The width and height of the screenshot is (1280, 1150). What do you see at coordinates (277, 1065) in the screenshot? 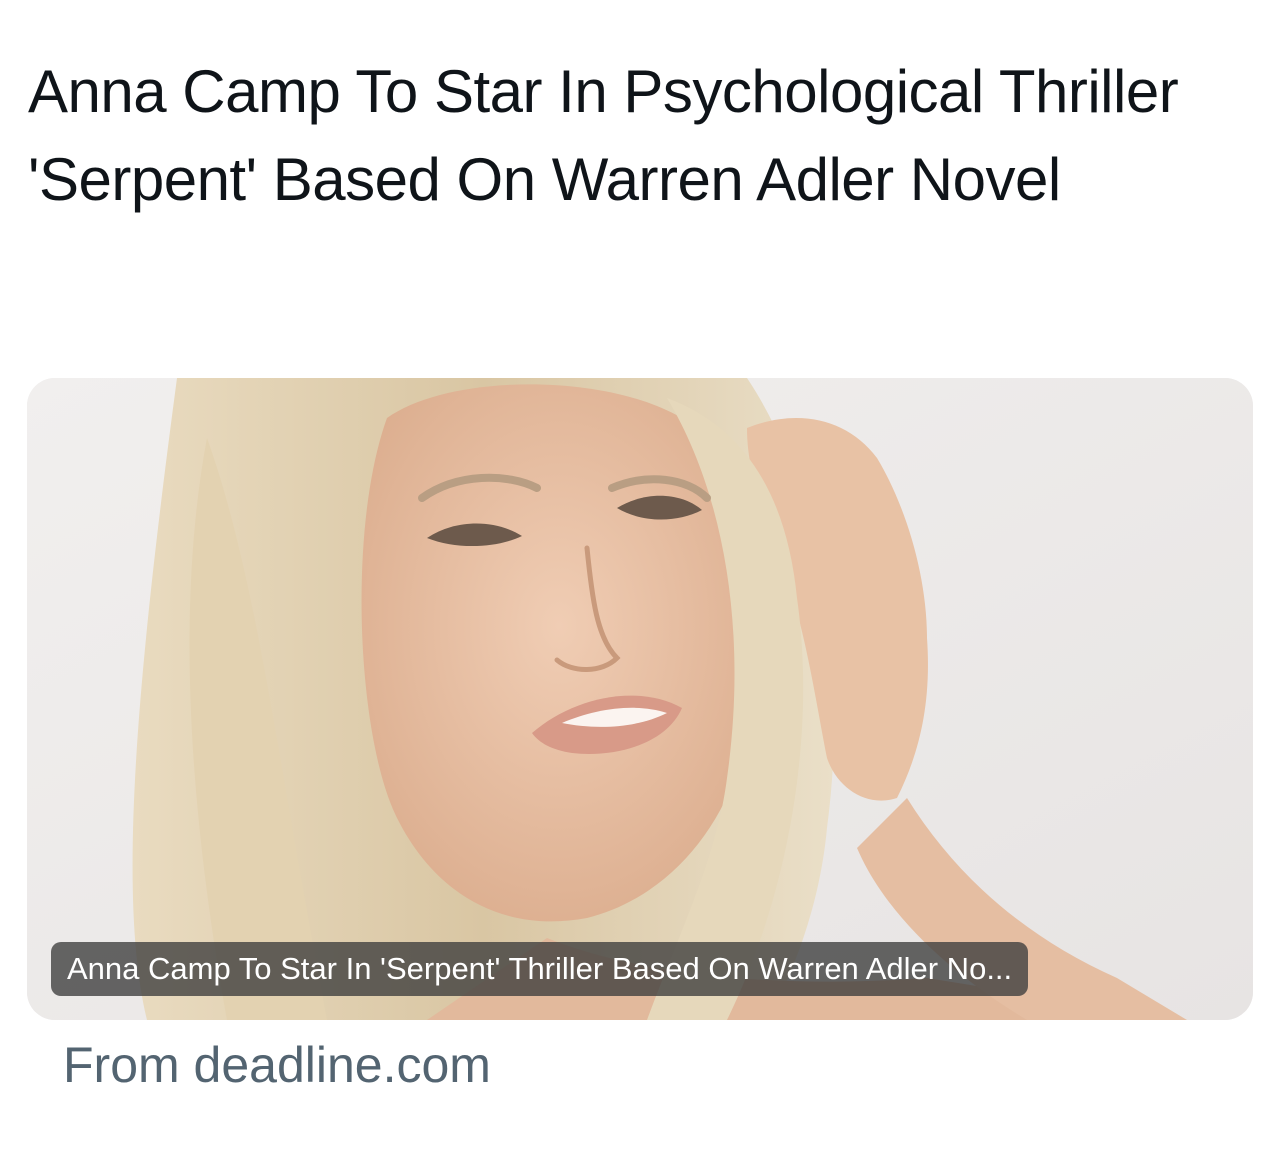
I see `source-link: From deadline.com` at bounding box center [277, 1065].